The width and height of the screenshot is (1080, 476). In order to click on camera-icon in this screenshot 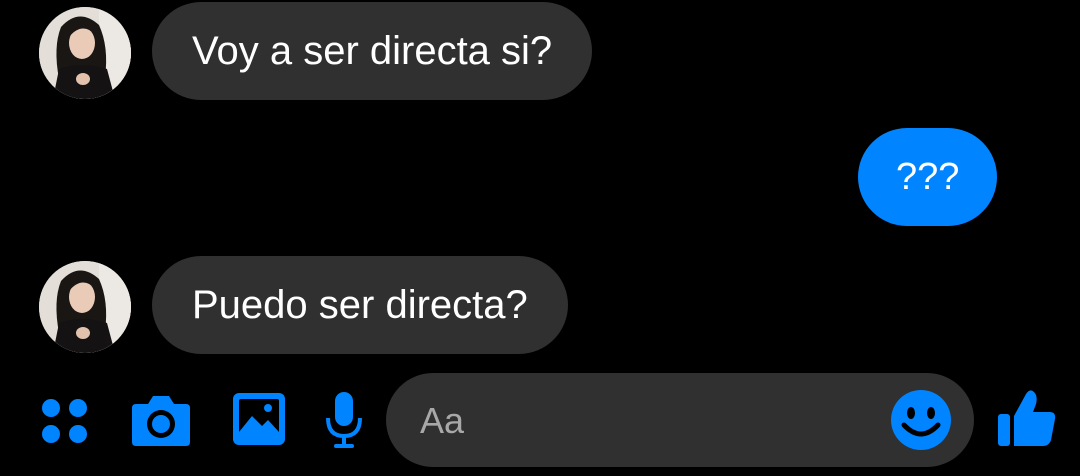, I will do `click(161, 420)`.